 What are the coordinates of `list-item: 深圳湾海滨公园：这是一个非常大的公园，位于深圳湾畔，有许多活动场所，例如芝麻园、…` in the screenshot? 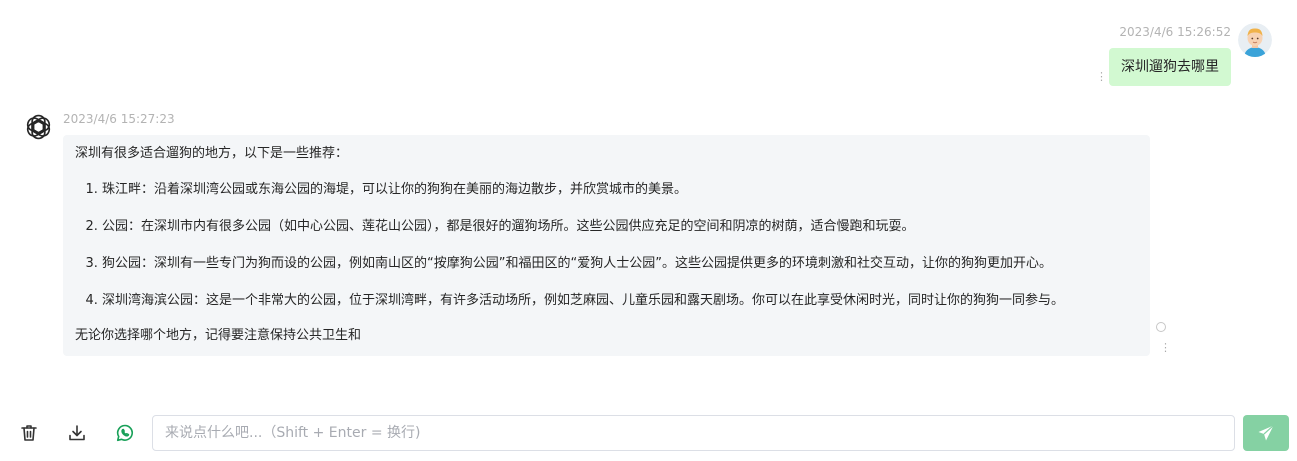 It's located at (620, 301).